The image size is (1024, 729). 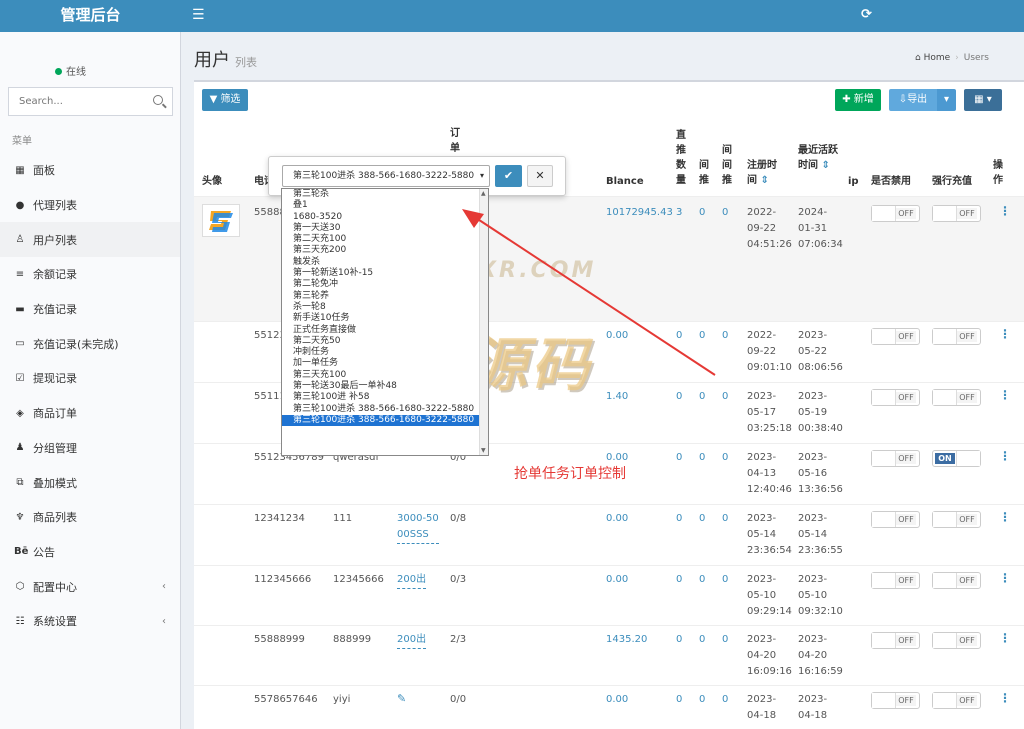 What do you see at coordinates (913, 100) in the screenshot?
I see `export-button: ⇩导出` at bounding box center [913, 100].